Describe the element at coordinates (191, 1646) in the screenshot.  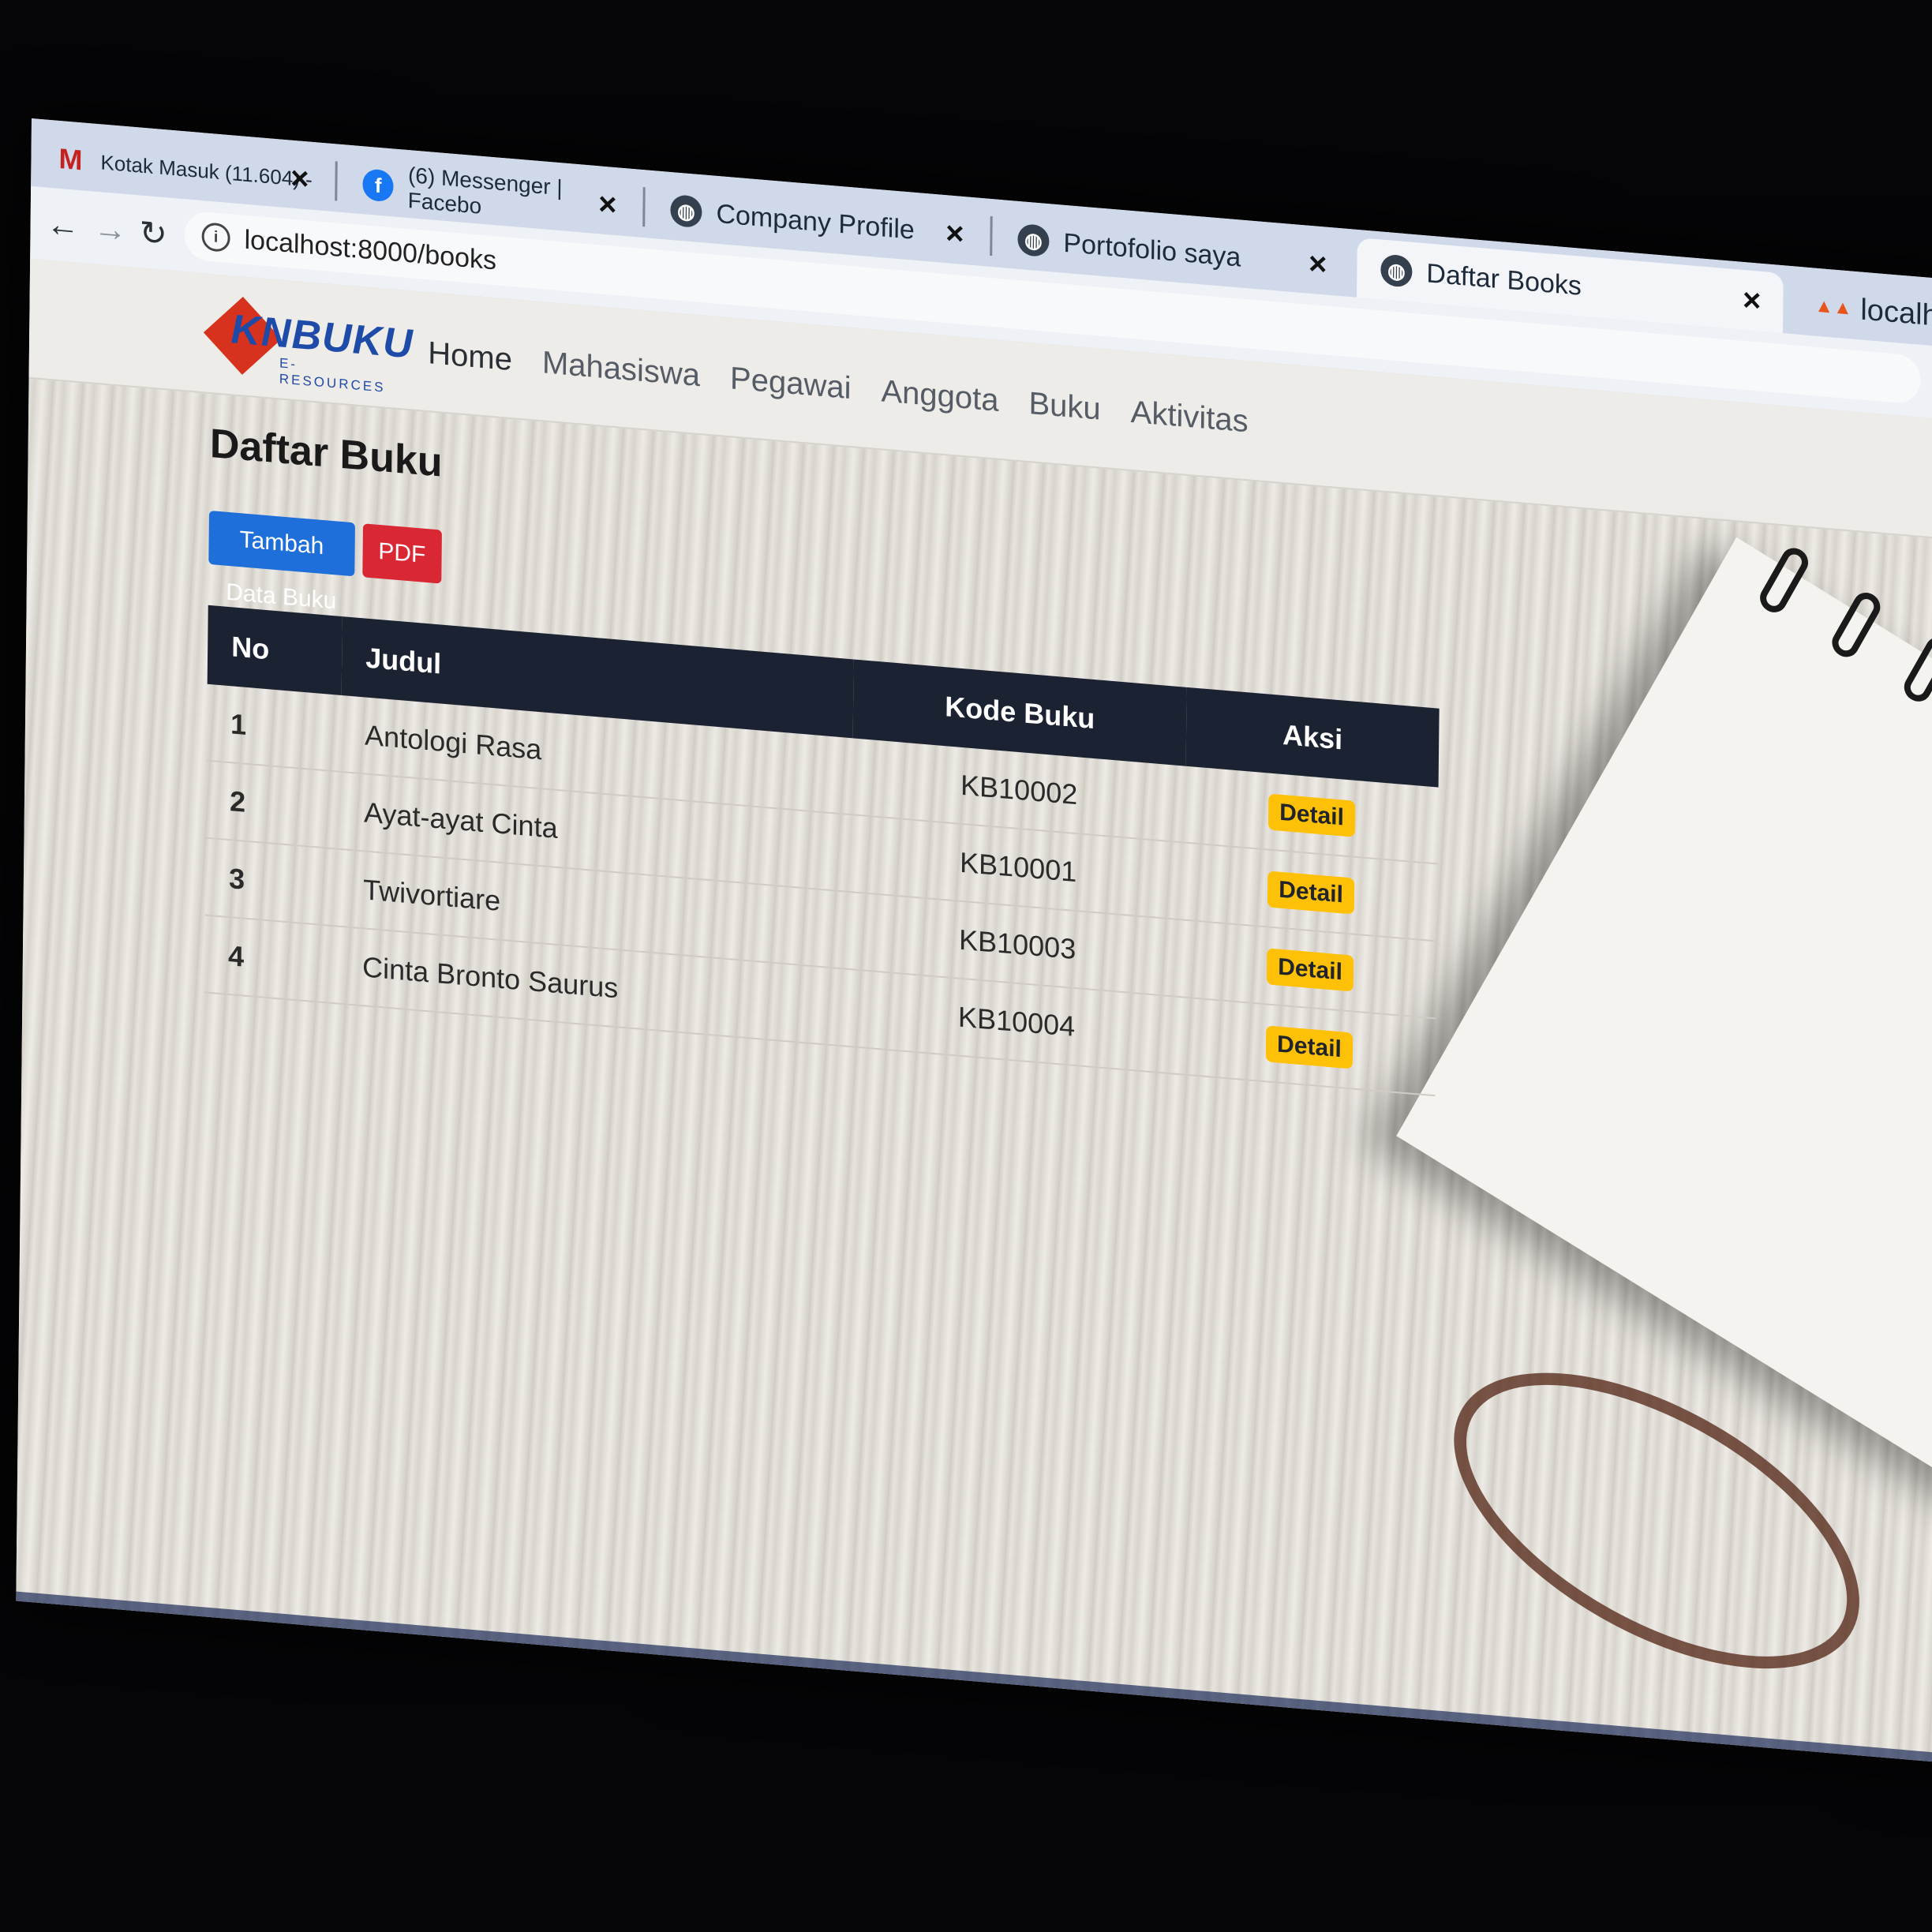
I see `store-icon` at that location.